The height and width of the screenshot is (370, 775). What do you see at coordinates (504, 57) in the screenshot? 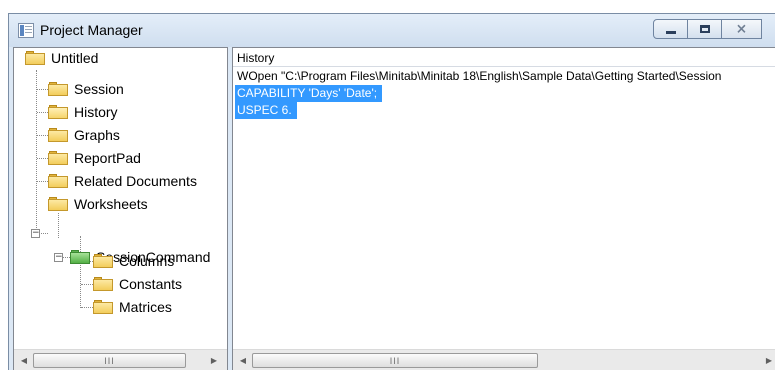
I see `history-header: History` at bounding box center [504, 57].